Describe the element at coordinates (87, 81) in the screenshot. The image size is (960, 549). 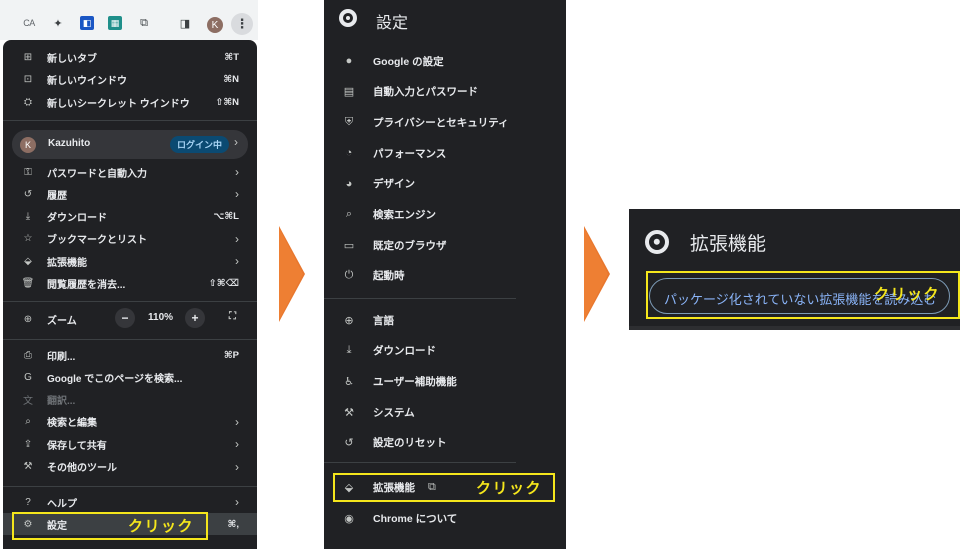
I see `menu-item-label: 新しいウインドウ` at that location.